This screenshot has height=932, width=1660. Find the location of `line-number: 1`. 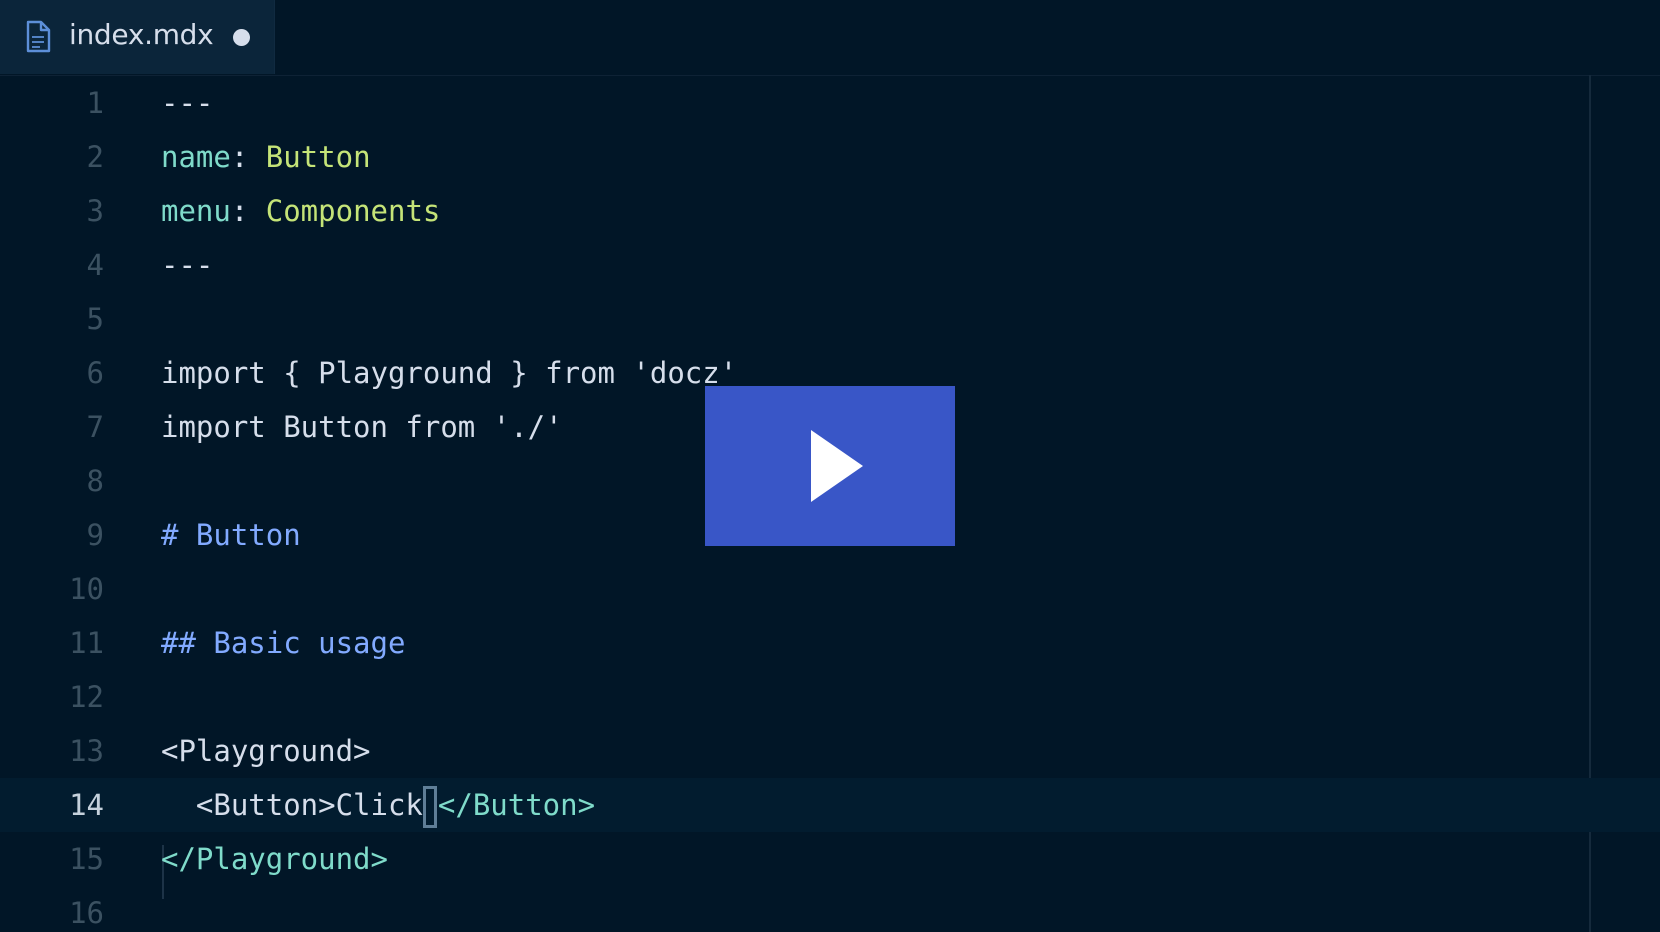

line-number: 1 is located at coordinates (95, 103).